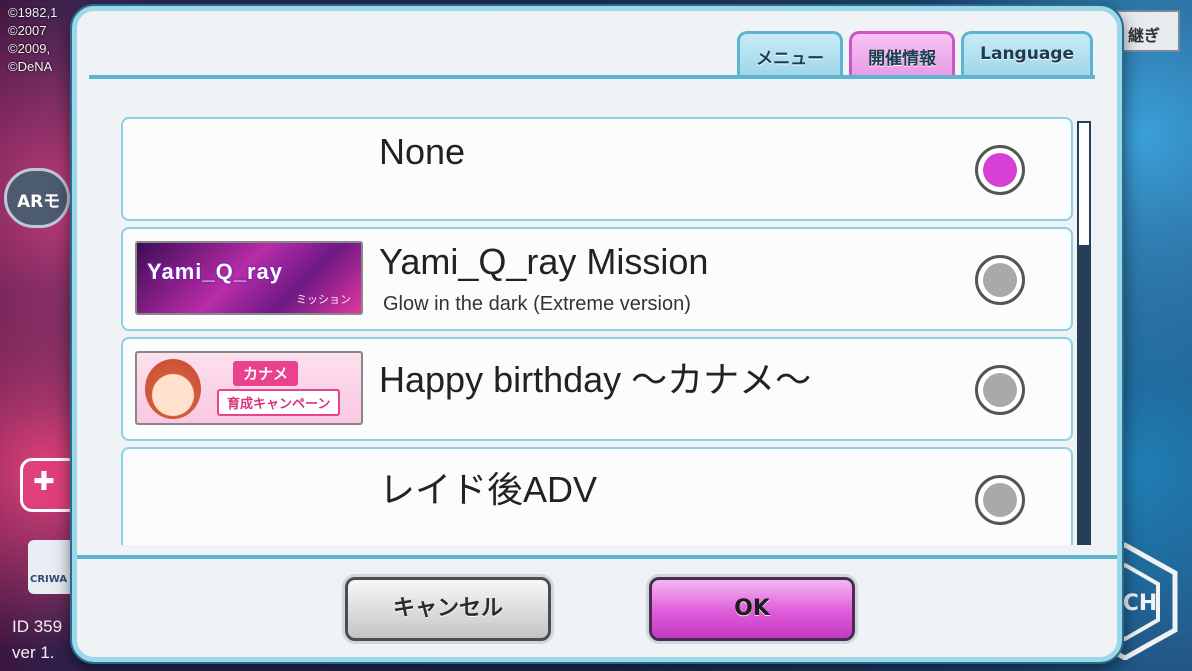 Image resolution: width=1192 pixels, height=671 pixels. I want to click on list-item-raid-adv: レイド後ADV, so click(597, 496).